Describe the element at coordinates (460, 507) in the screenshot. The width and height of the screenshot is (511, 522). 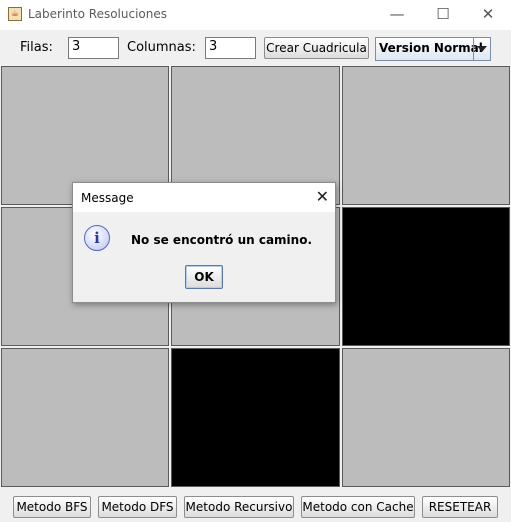
I see `reset-button: RESETEAR` at that location.